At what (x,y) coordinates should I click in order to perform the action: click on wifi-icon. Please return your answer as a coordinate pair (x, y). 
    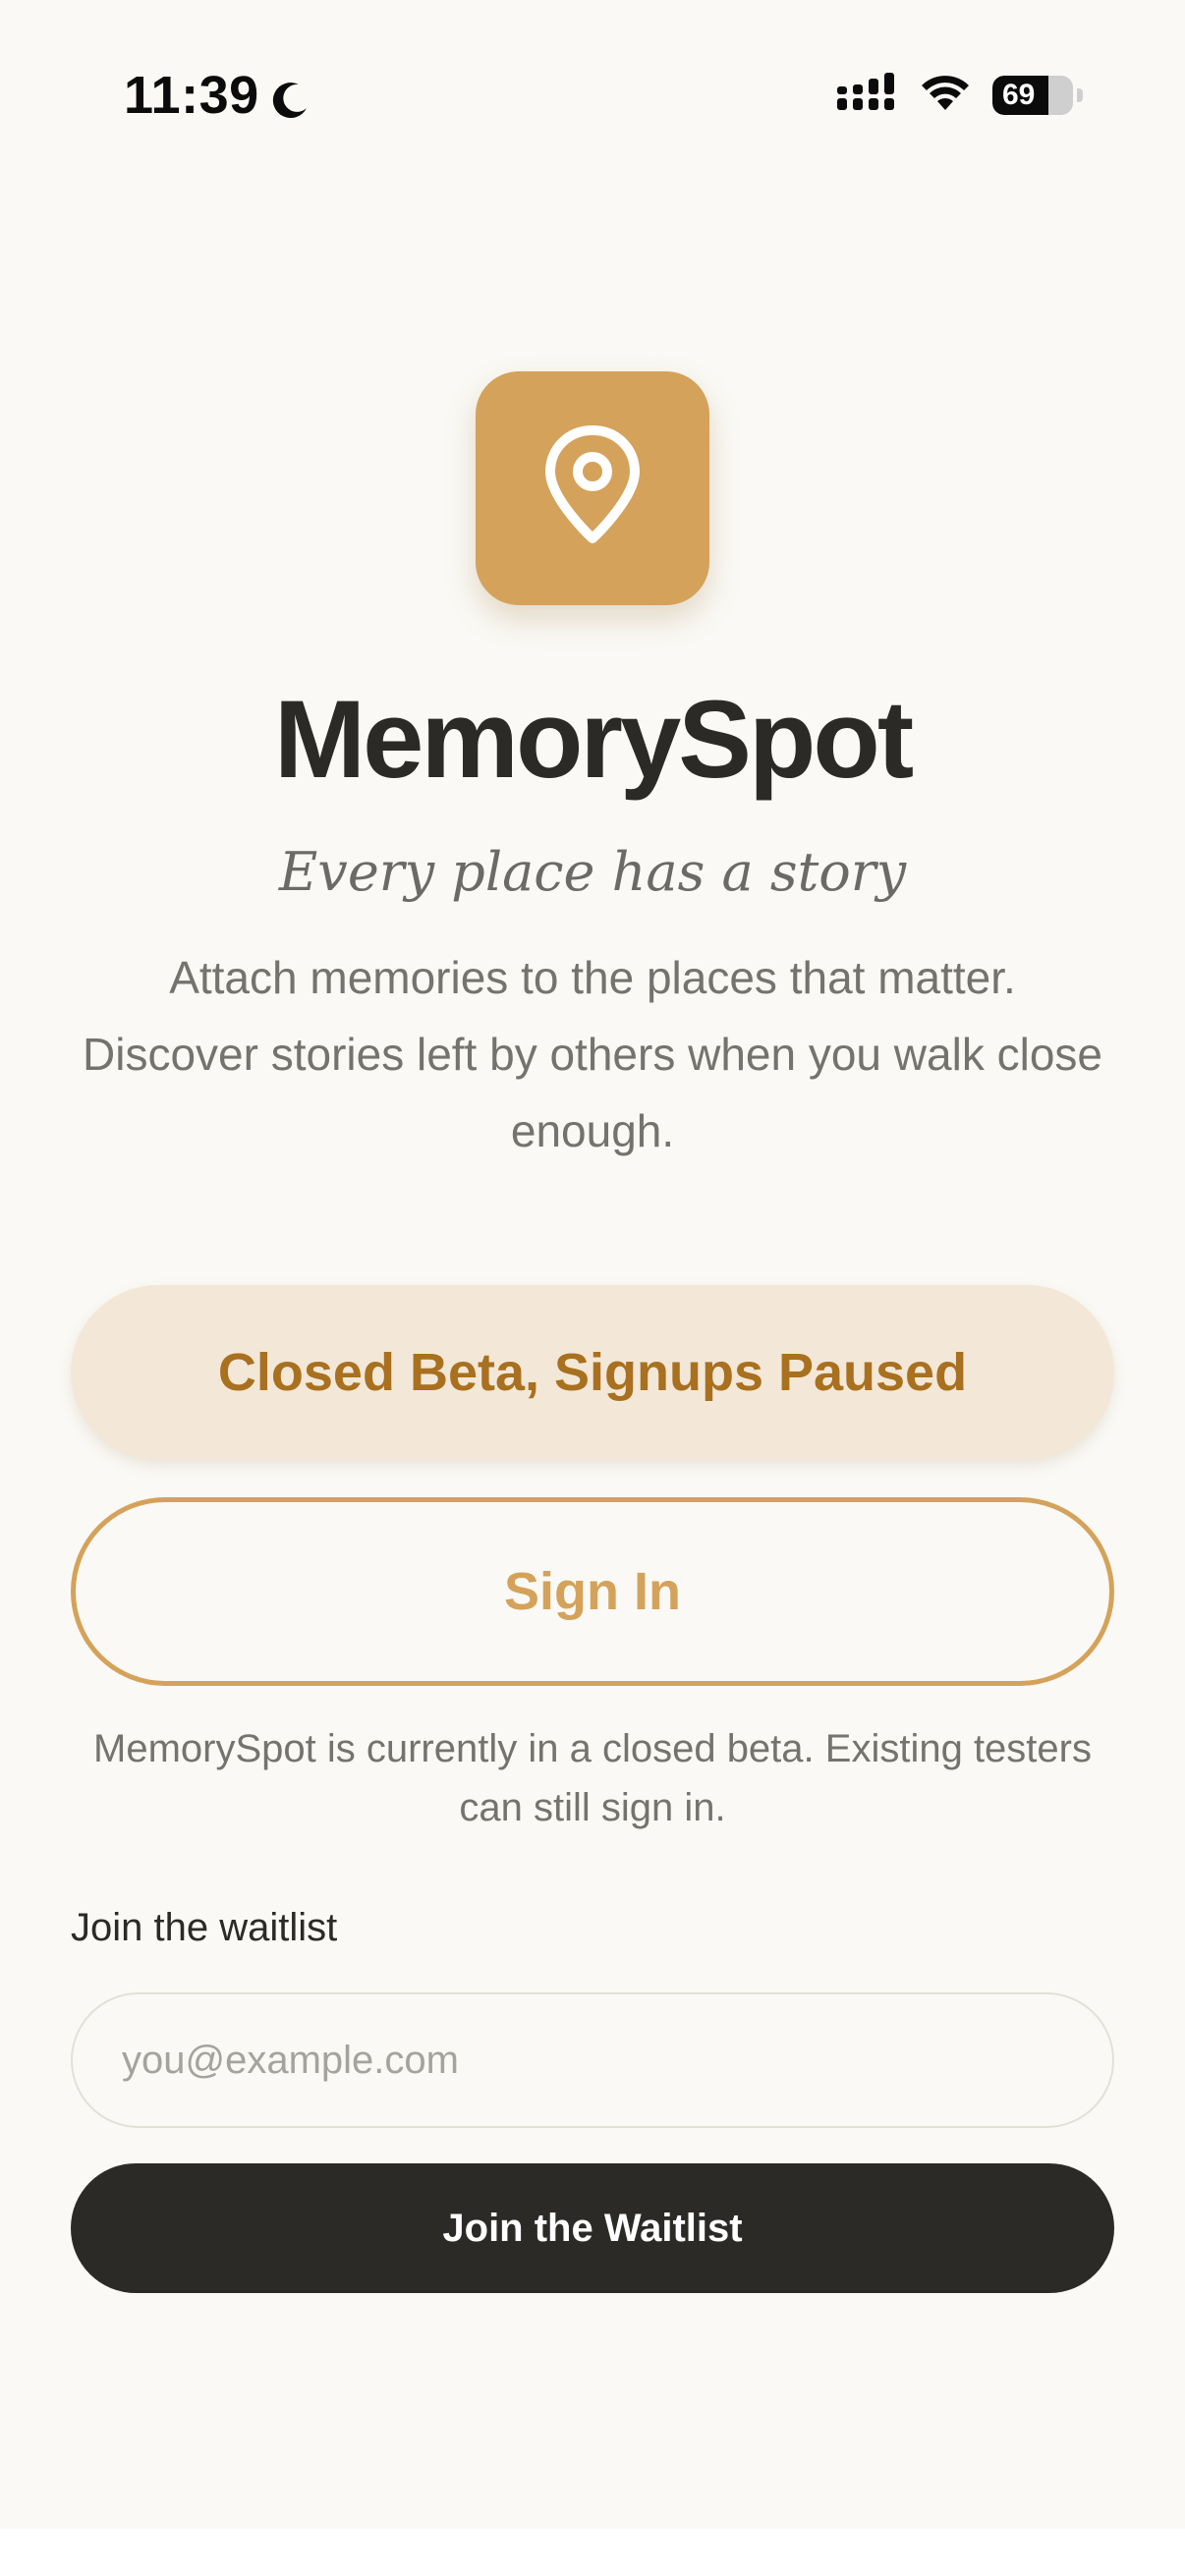
    Looking at the image, I should click on (946, 95).